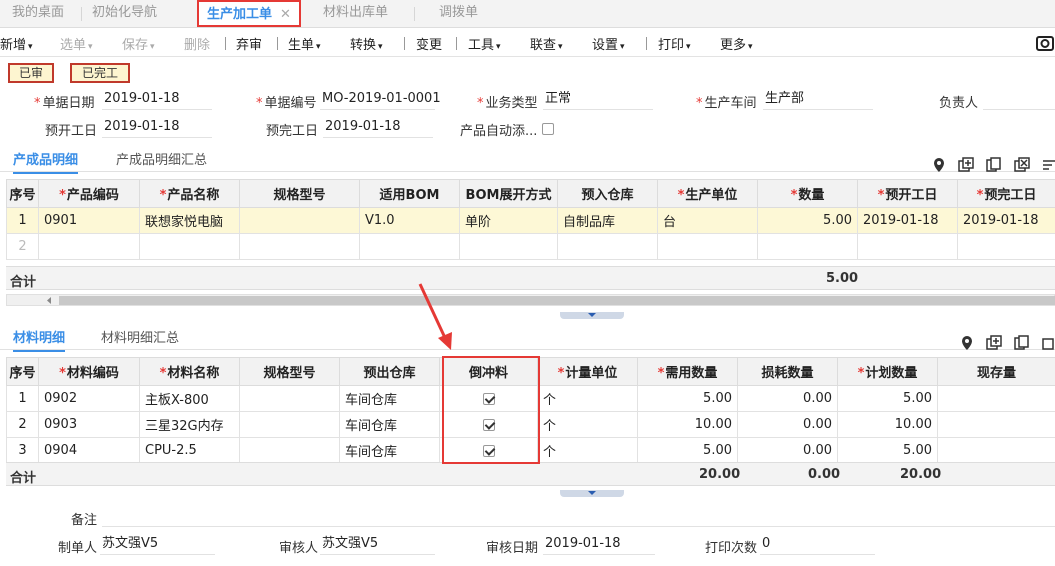  What do you see at coordinates (355, 13) in the screenshot?
I see `tab-material-outbound: 材料出库单` at bounding box center [355, 13].